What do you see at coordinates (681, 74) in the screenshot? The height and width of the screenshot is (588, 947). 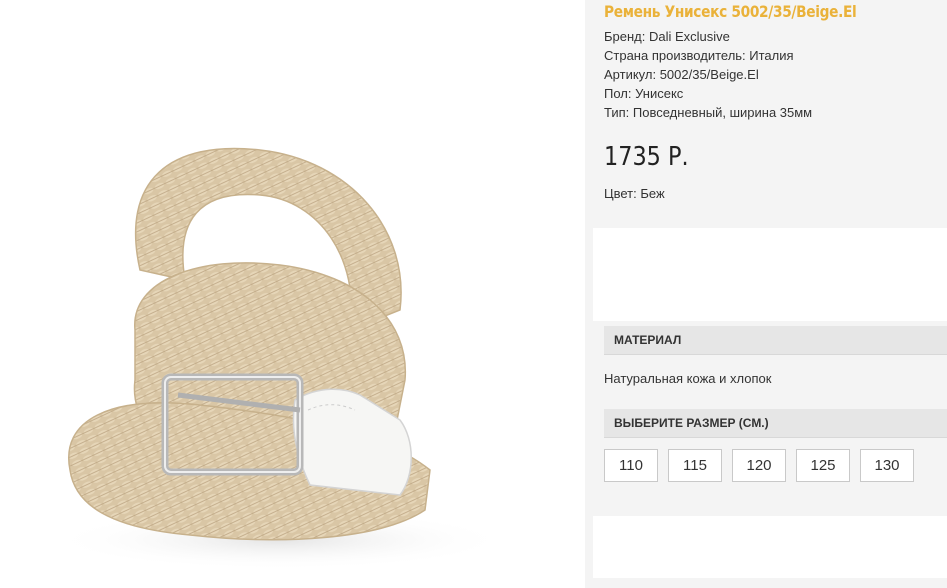 I see `article-label: Артикул: 5002/35/Beige.El` at bounding box center [681, 74].